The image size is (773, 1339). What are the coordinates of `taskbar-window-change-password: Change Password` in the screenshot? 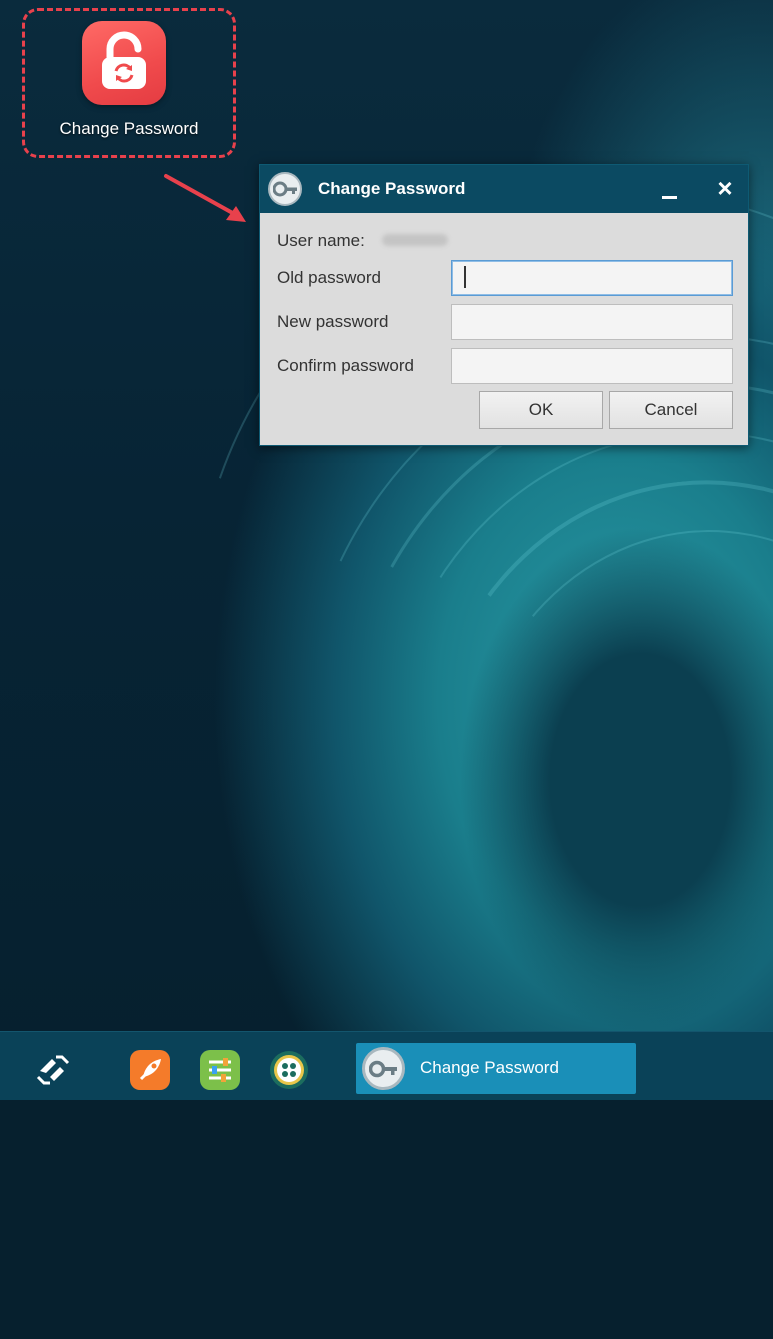 It's located at (496, 1068).